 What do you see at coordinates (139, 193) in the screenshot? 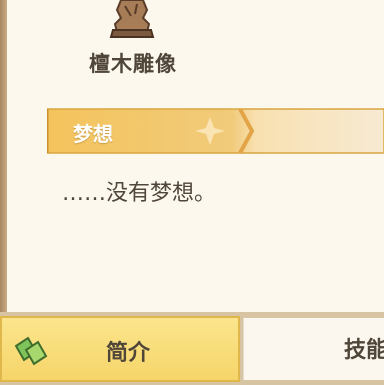
I see `section-description: ……没有梦想。` at bounding box center [139, 193].